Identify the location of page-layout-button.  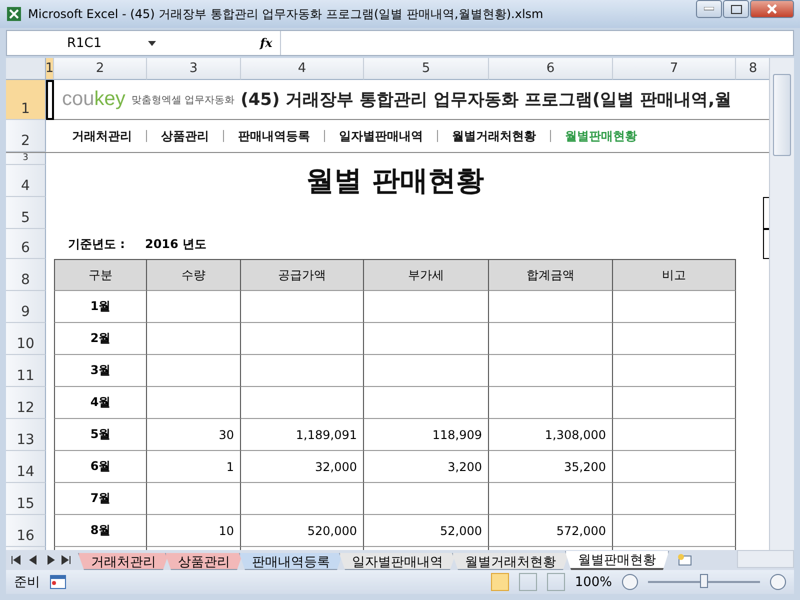
(527, 582).